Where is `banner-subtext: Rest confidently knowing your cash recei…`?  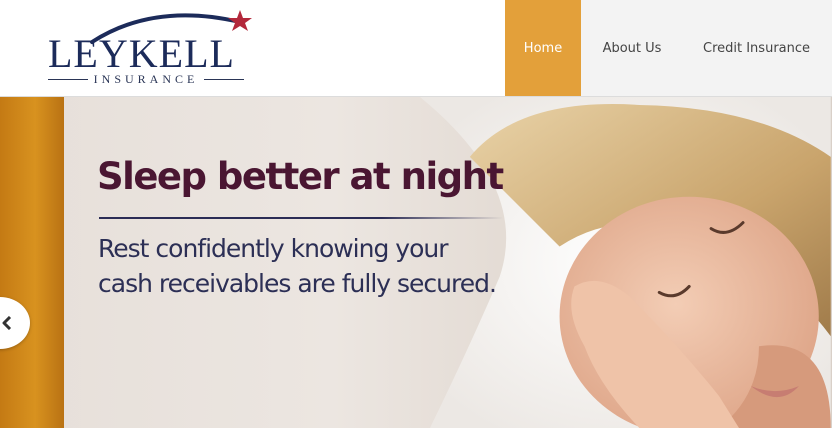 banner-subtext: Rest confidently knowing your cash recei… is located at coordinates (308, 266).